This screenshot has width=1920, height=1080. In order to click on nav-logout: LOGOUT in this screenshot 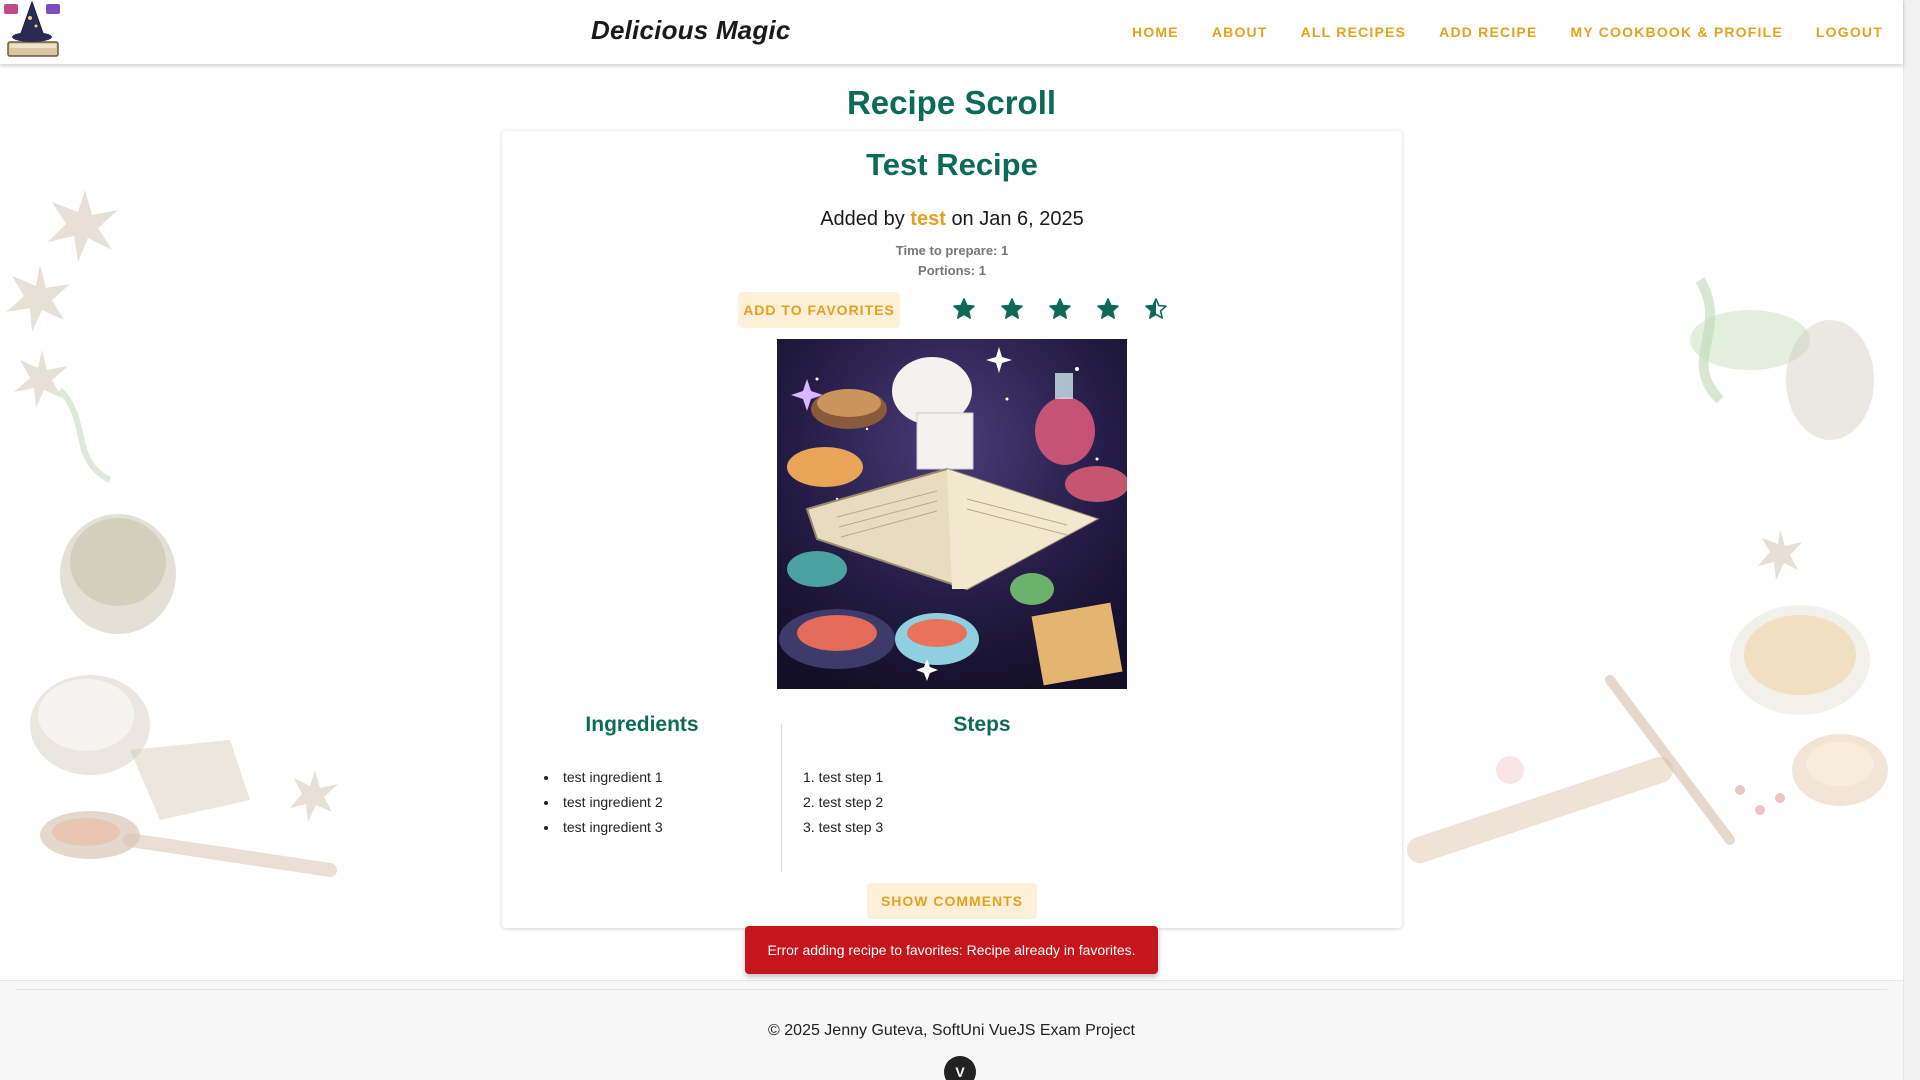, I will do `click(1849, 32)`.